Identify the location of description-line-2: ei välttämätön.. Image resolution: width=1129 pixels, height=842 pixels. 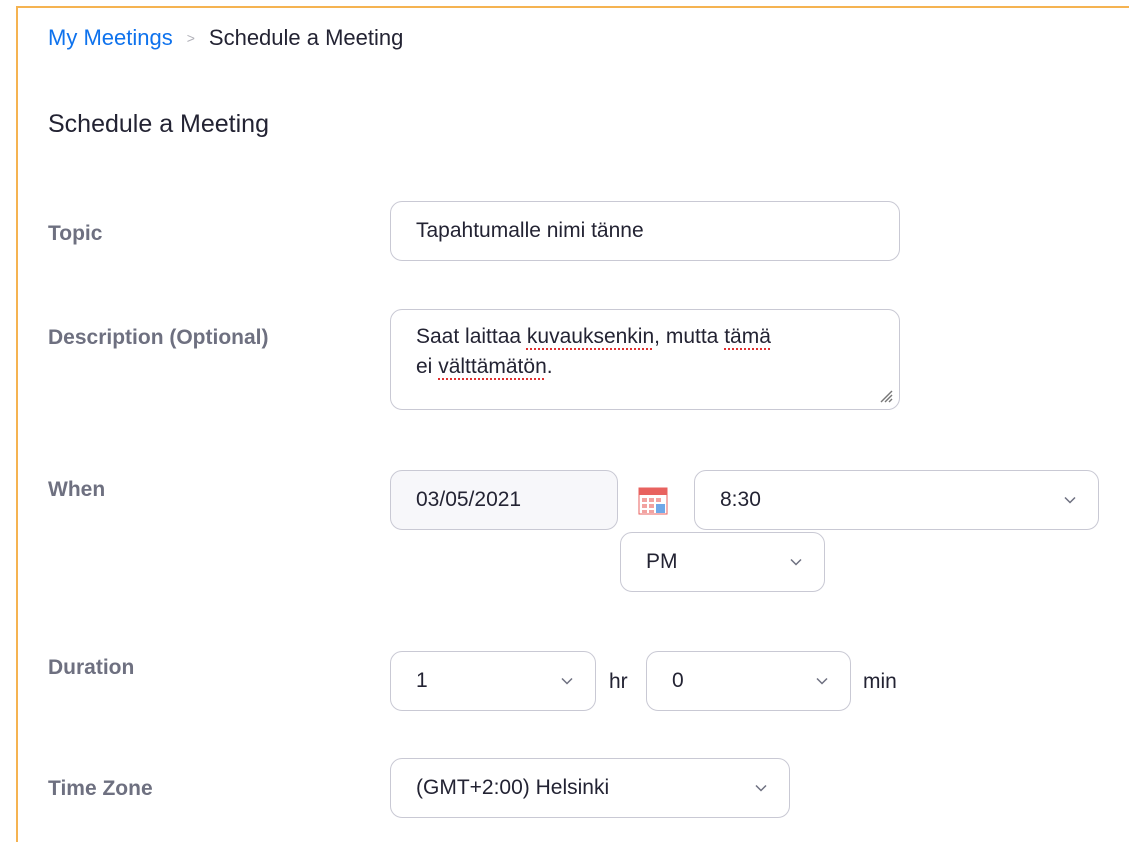
(484, 366).